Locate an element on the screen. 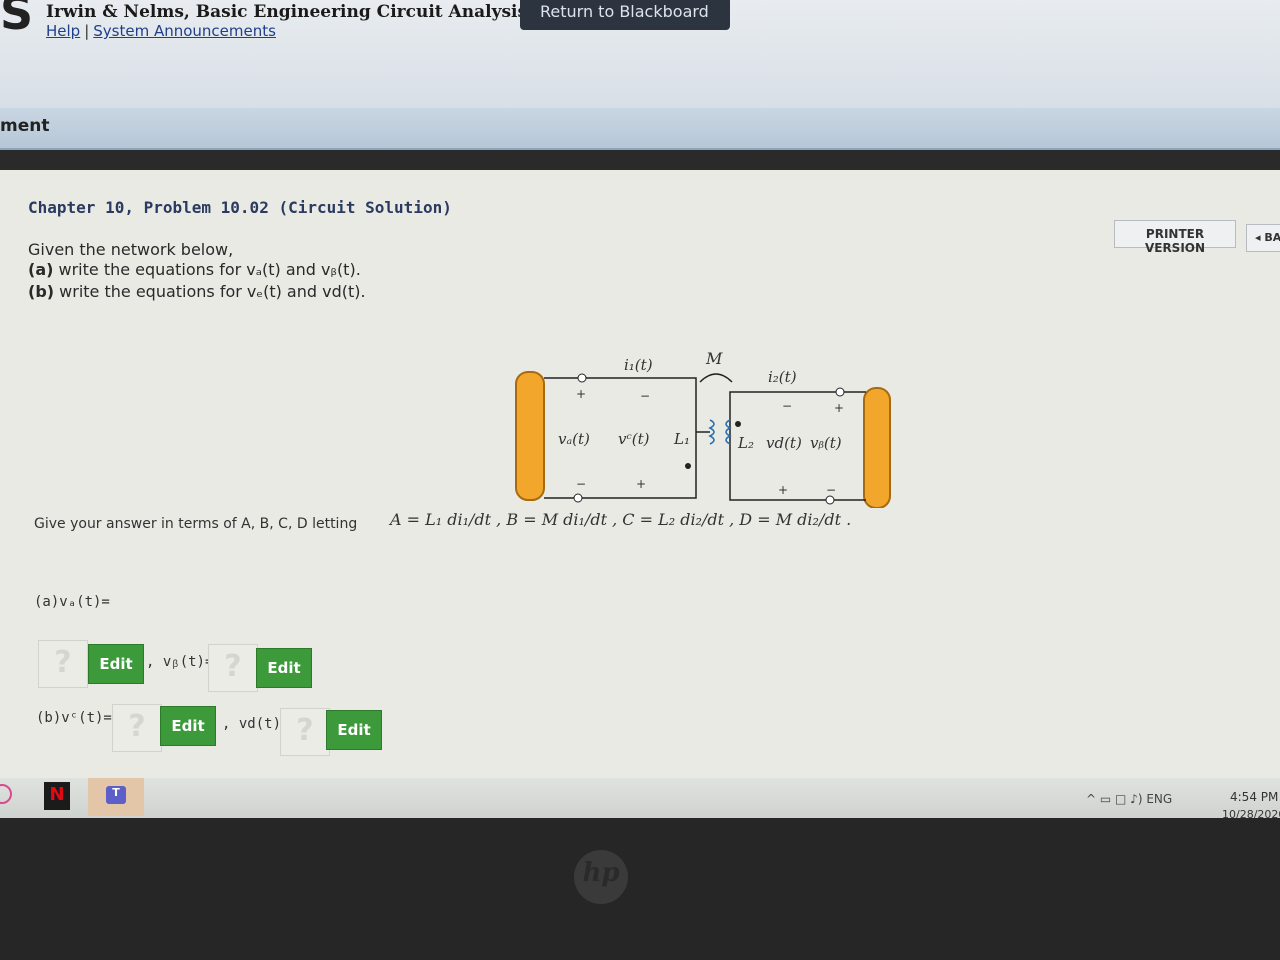  vb-edit-button: Edit is located at coordinates (284, 668).